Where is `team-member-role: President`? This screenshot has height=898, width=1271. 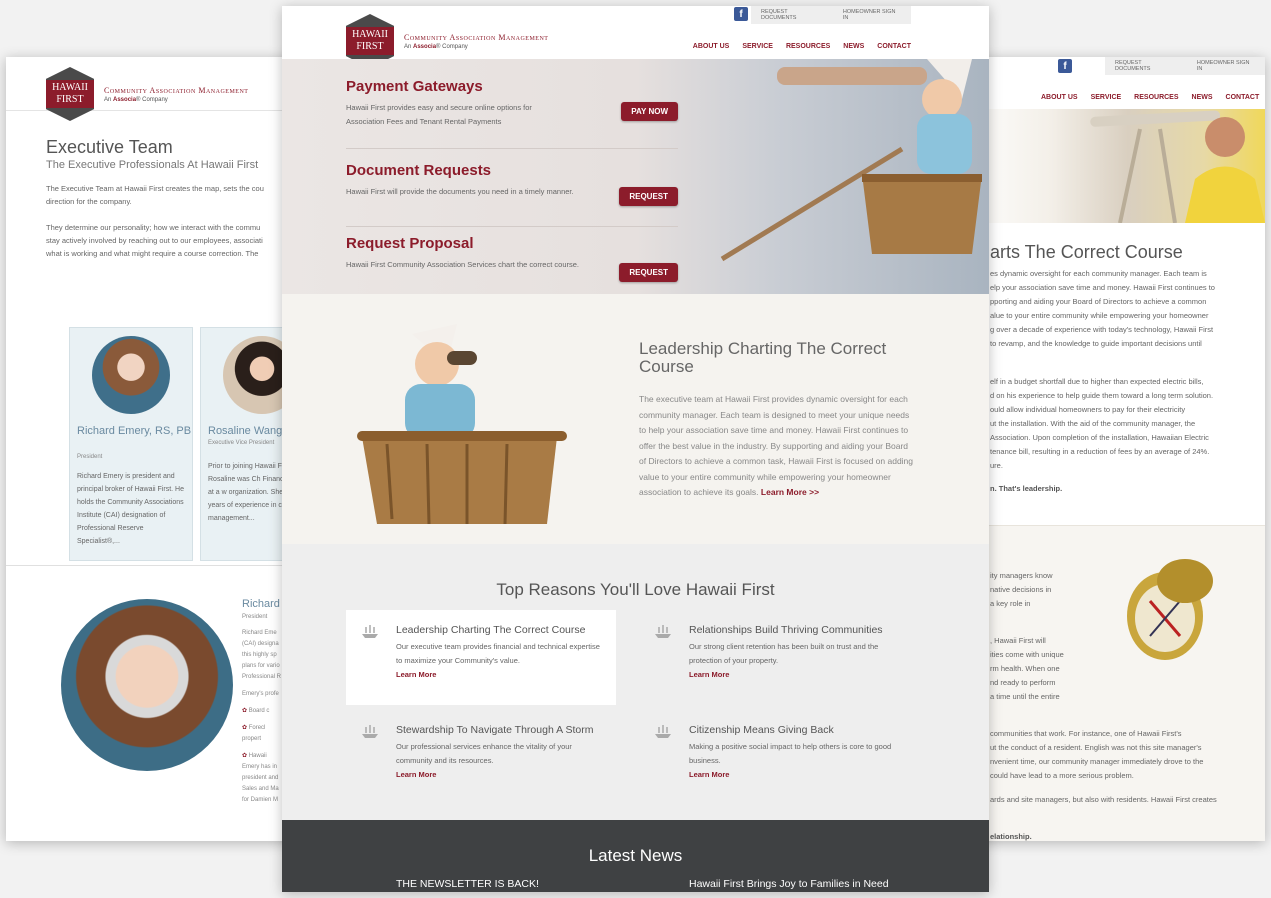 team-member-role: President is located at coordinates (90, 457).